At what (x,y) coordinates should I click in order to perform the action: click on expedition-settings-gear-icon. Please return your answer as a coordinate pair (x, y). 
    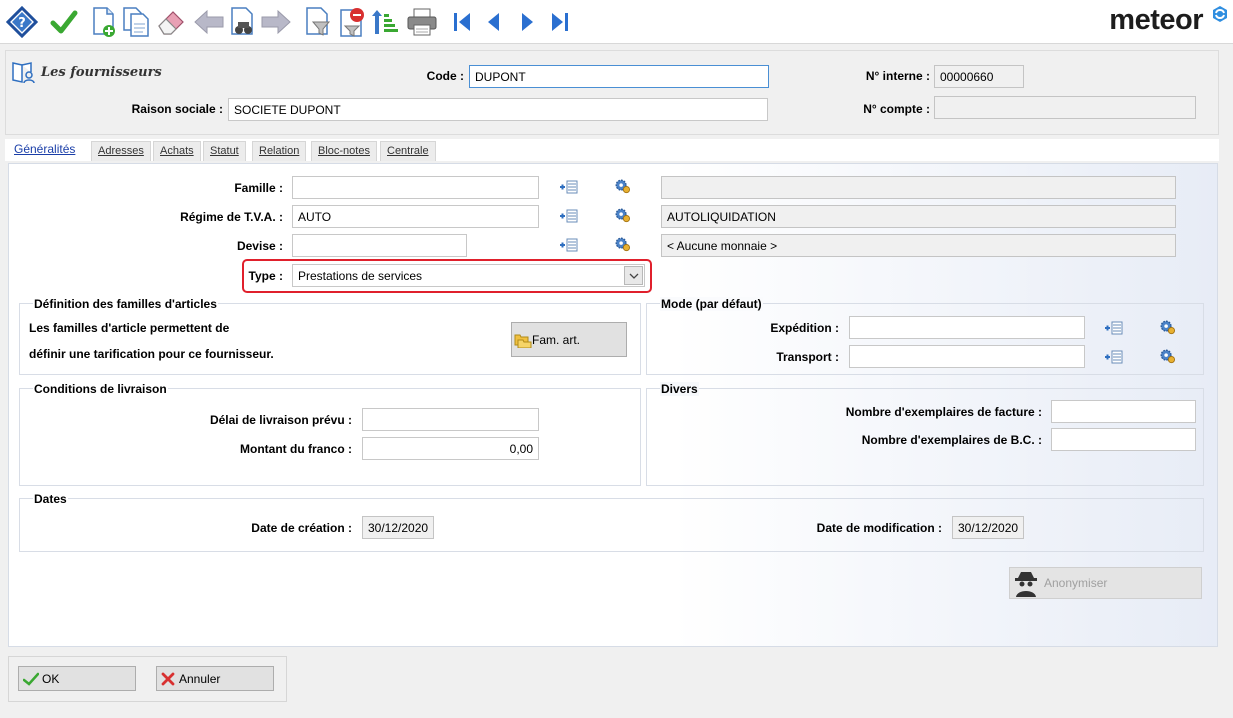
    Looking at the image, I should click on (1167, 327).